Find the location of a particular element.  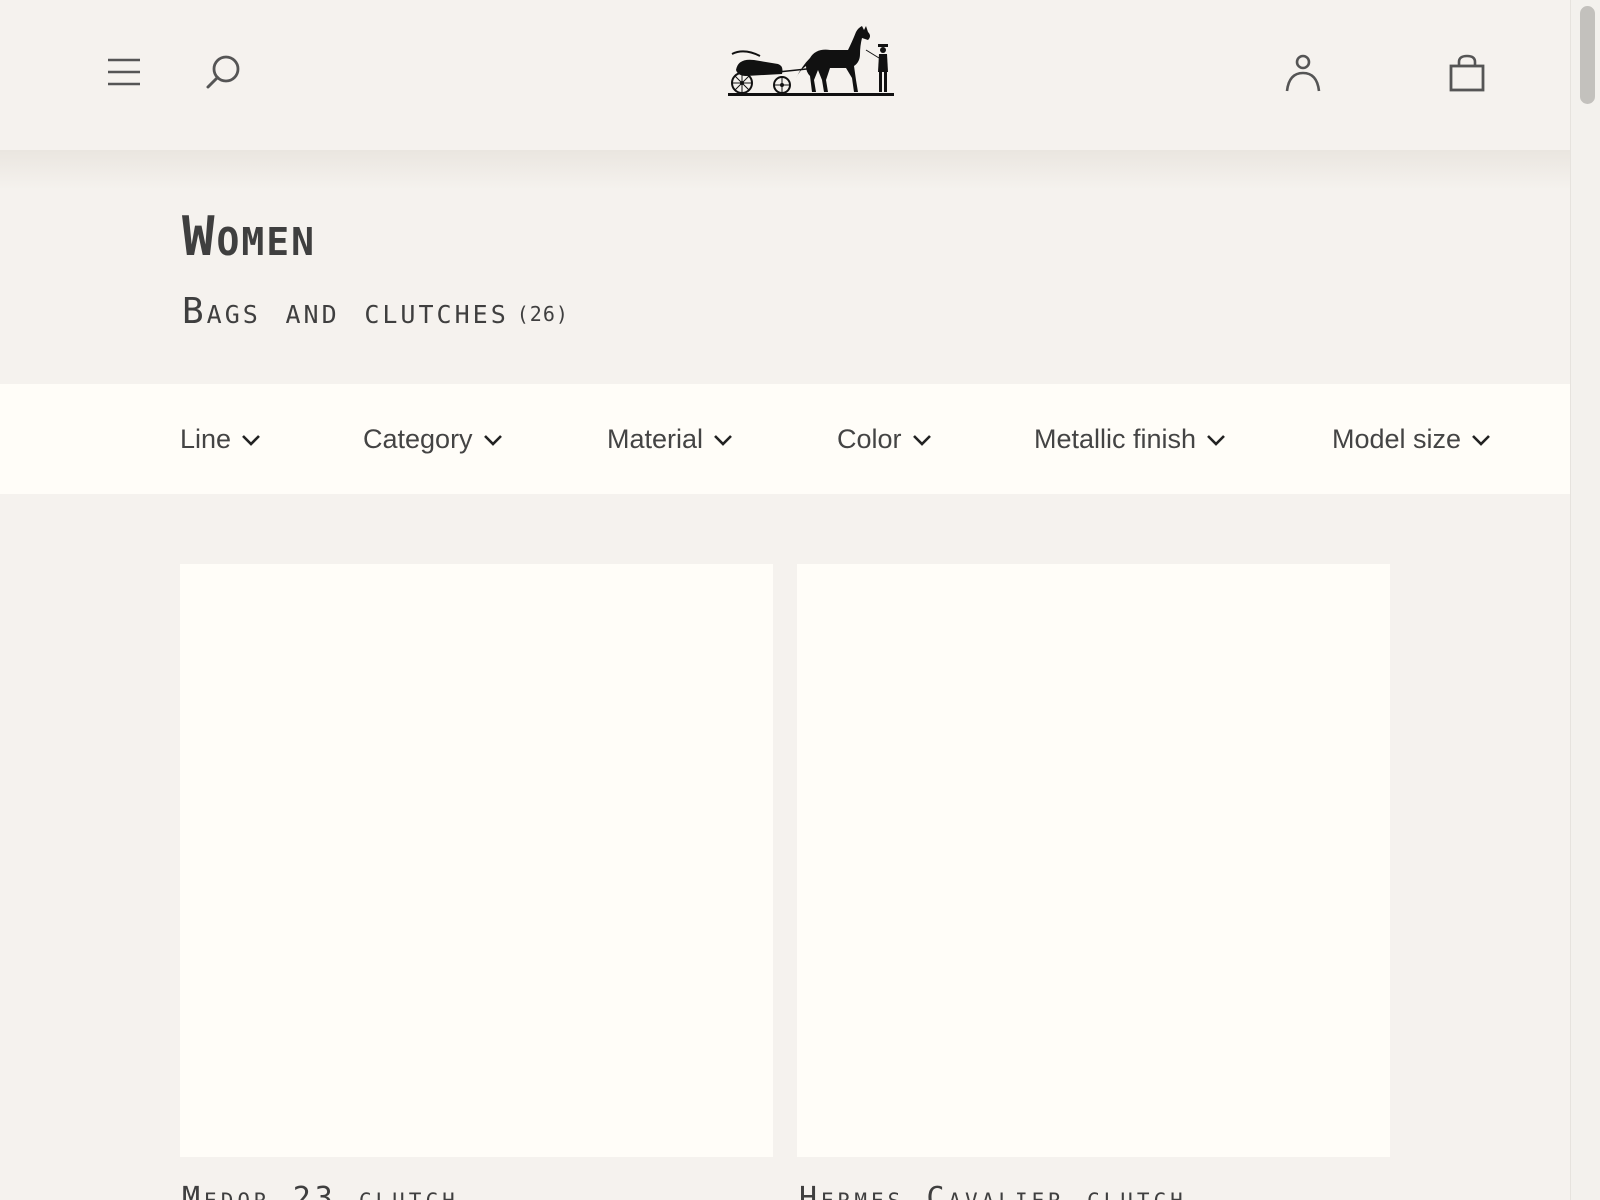

product-title: Medor 23 clutch is located at coordinates (320, 1192).